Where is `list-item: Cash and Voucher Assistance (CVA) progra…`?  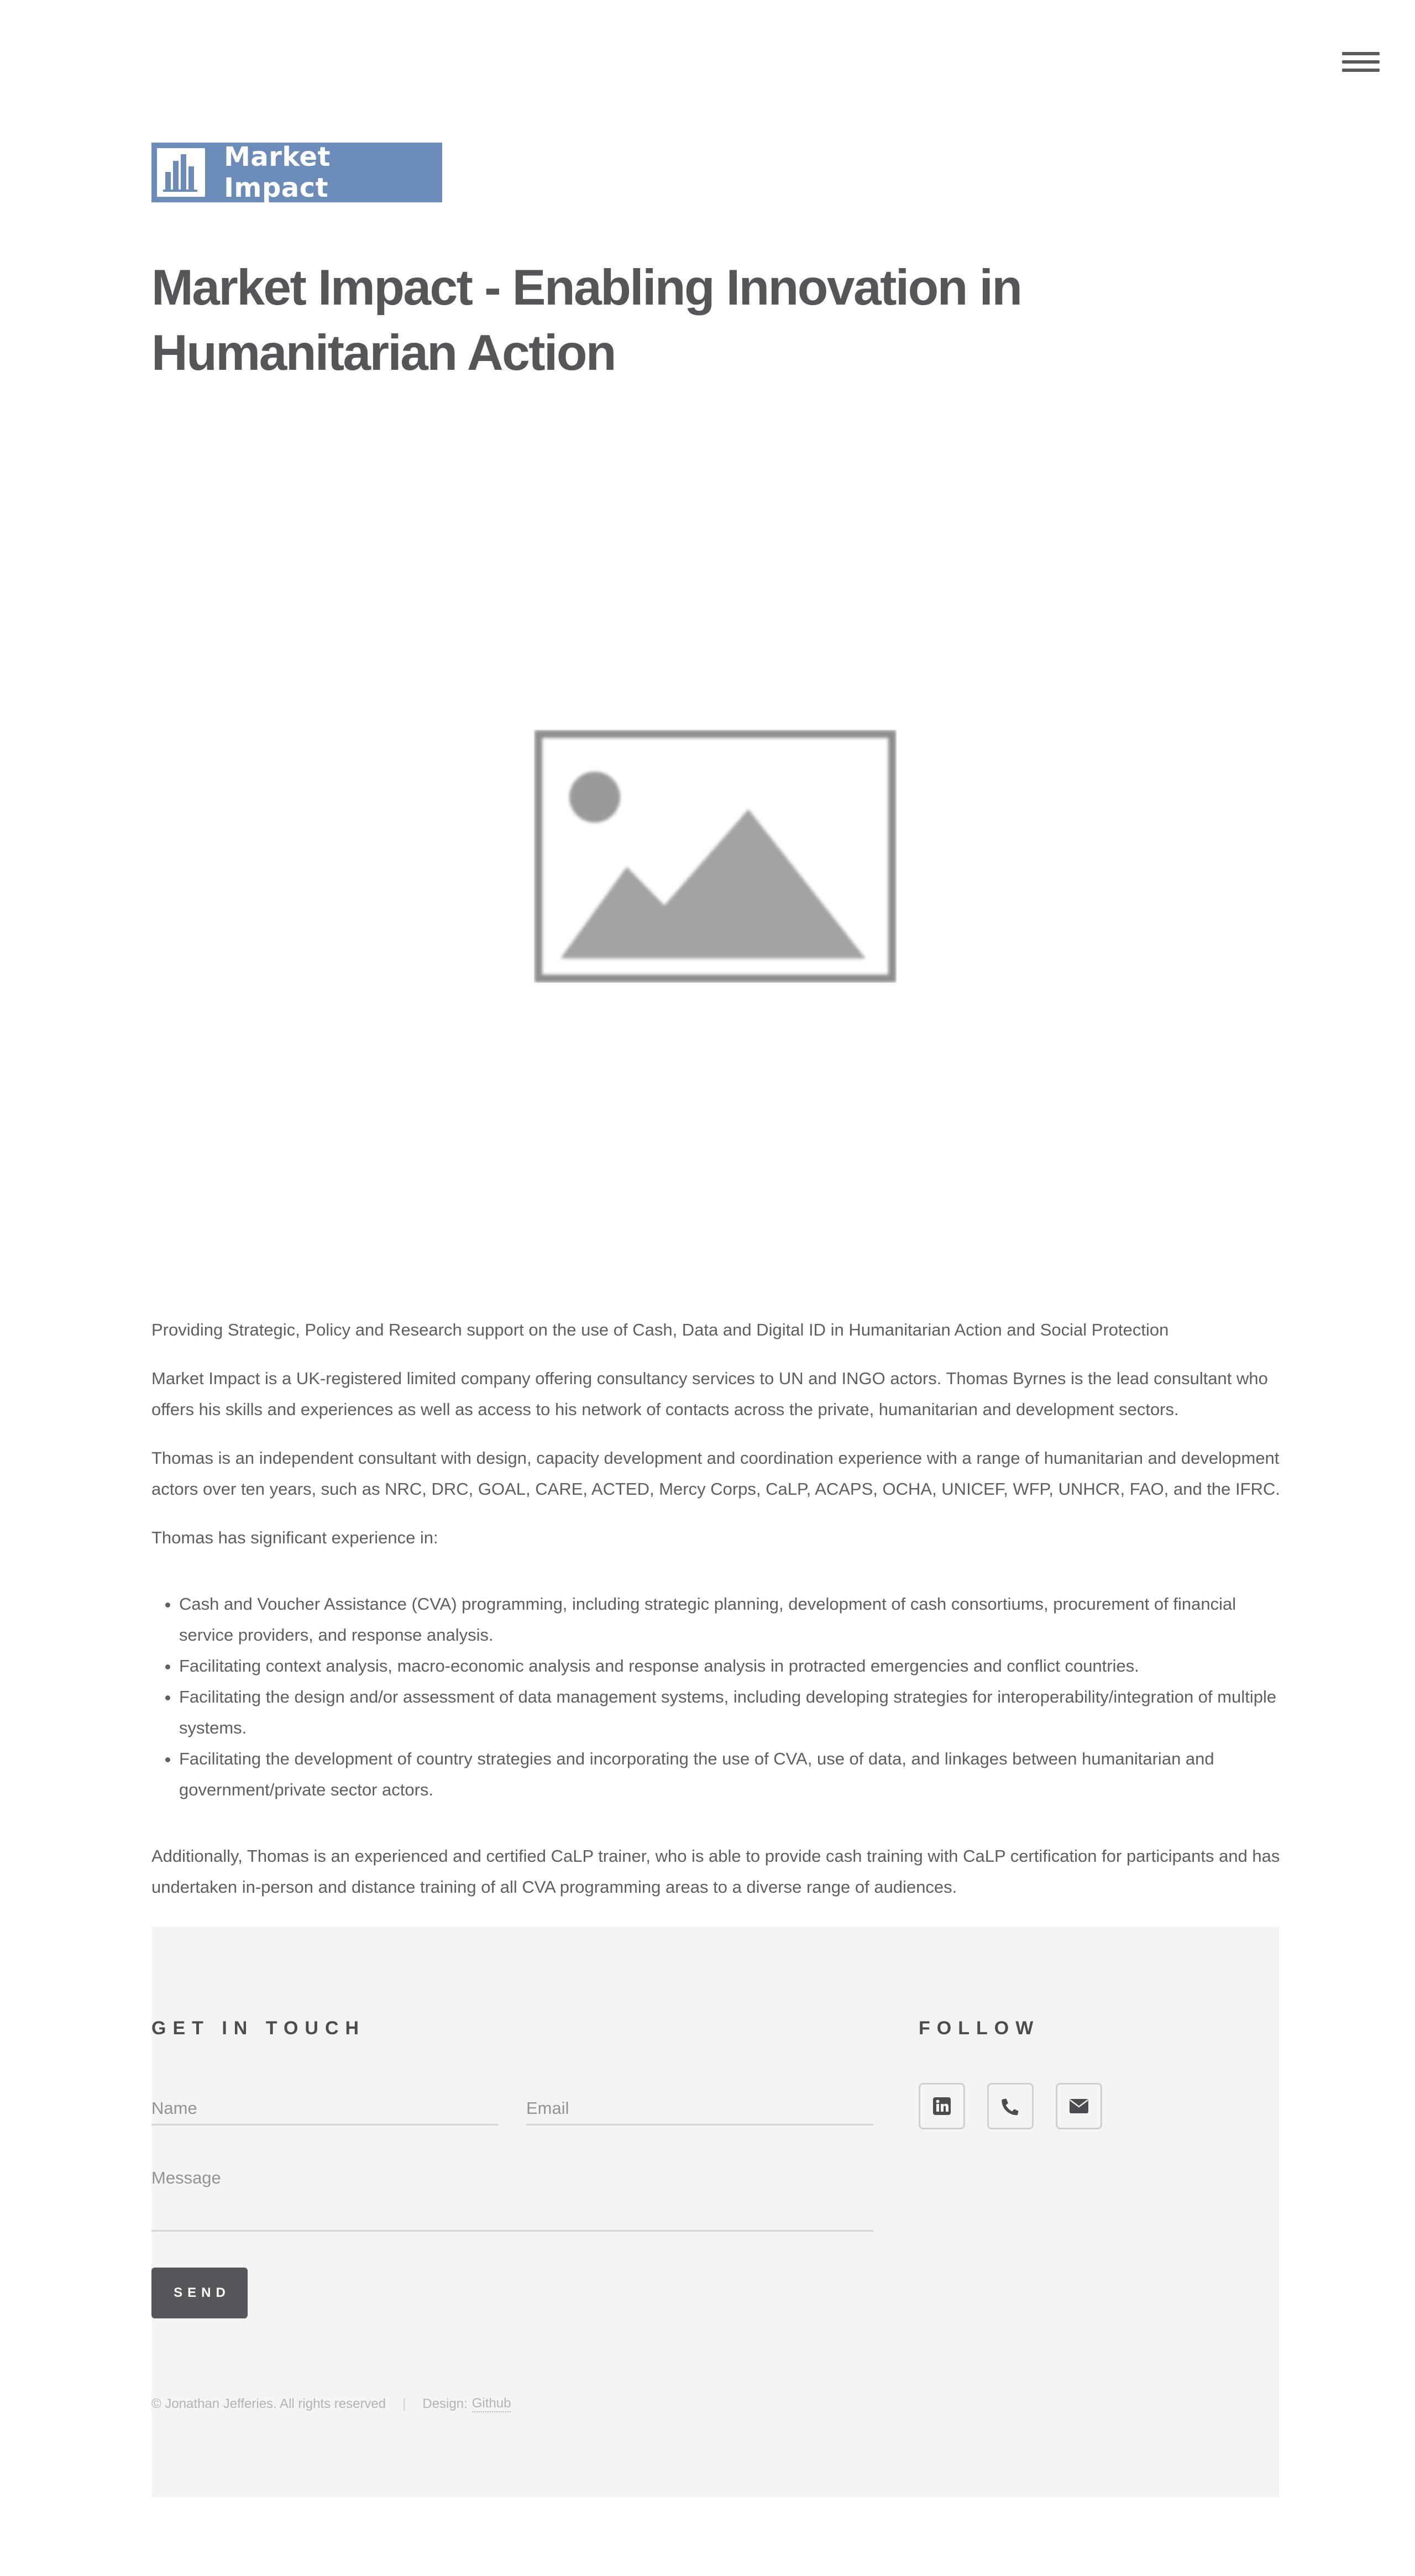 list-item: Cash and Voucher Assistance (CVA) progra… is located at coordinates (730, 1620).